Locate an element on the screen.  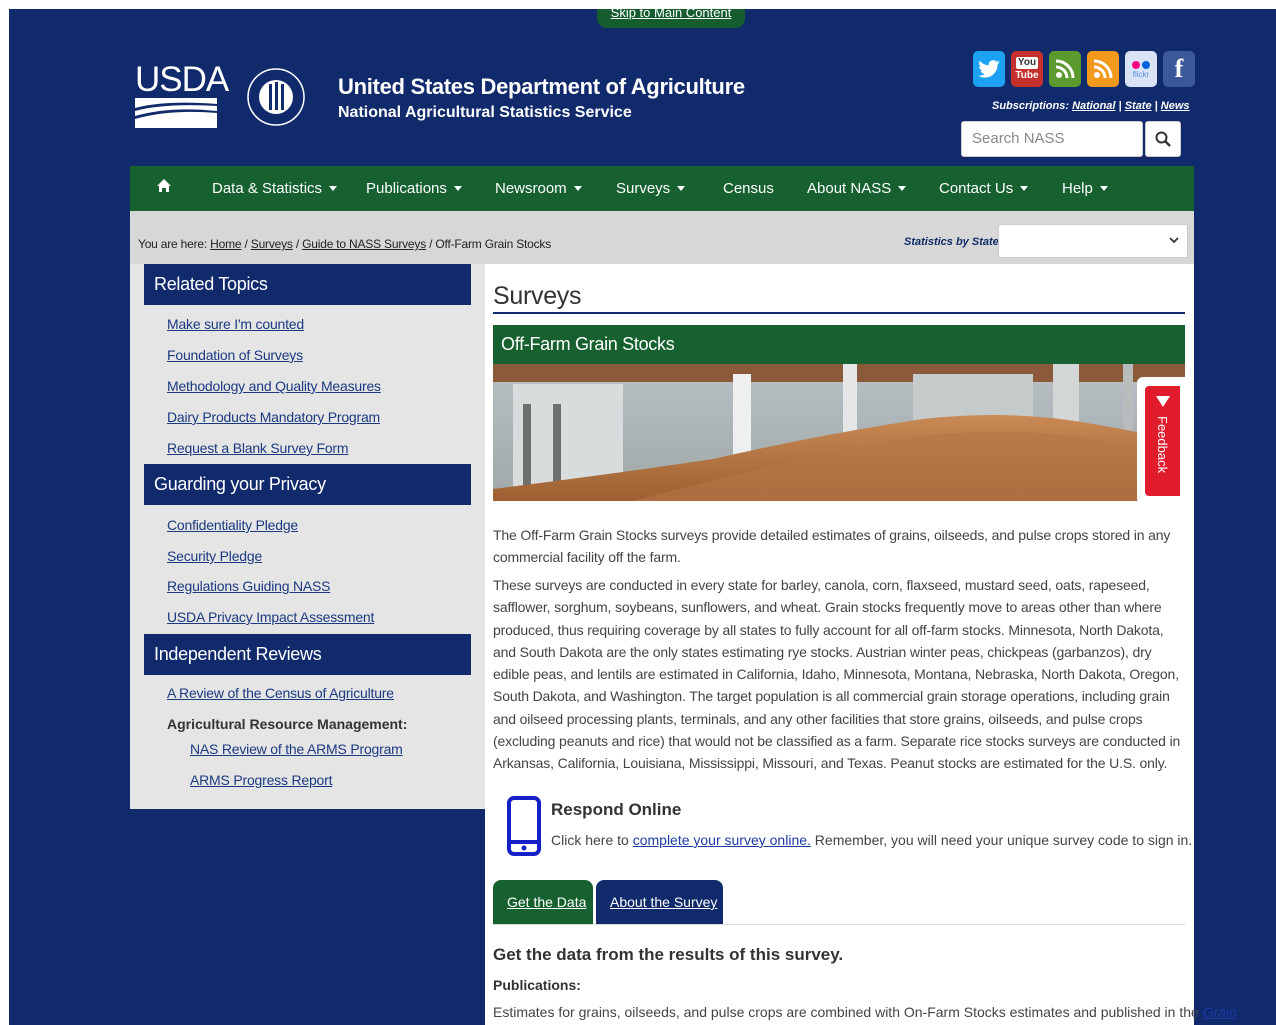
breadcrumb-current: Off-Farm Grain Stocks is located at coordinates (493, 244).